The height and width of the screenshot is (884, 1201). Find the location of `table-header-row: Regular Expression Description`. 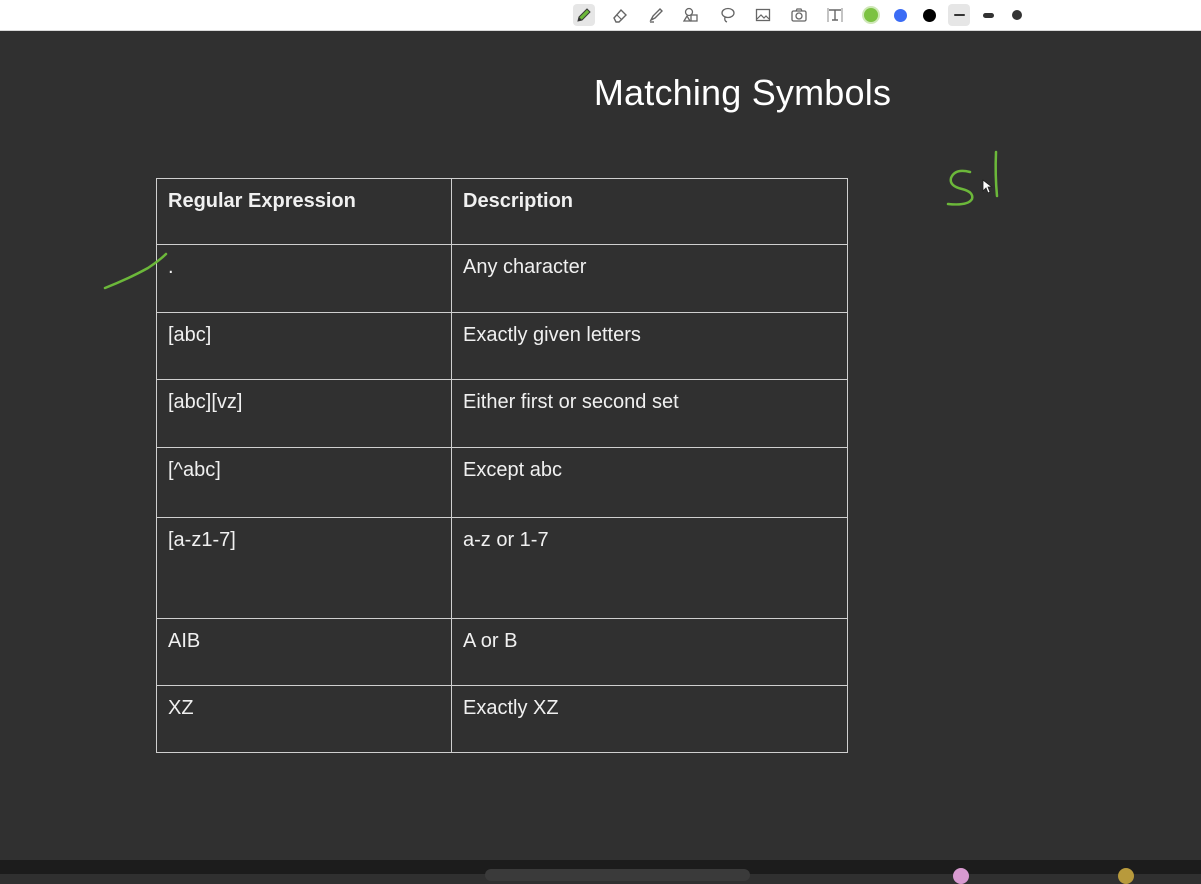

table-header-row: Regular Expression Description is located at coordinates (502, 211).